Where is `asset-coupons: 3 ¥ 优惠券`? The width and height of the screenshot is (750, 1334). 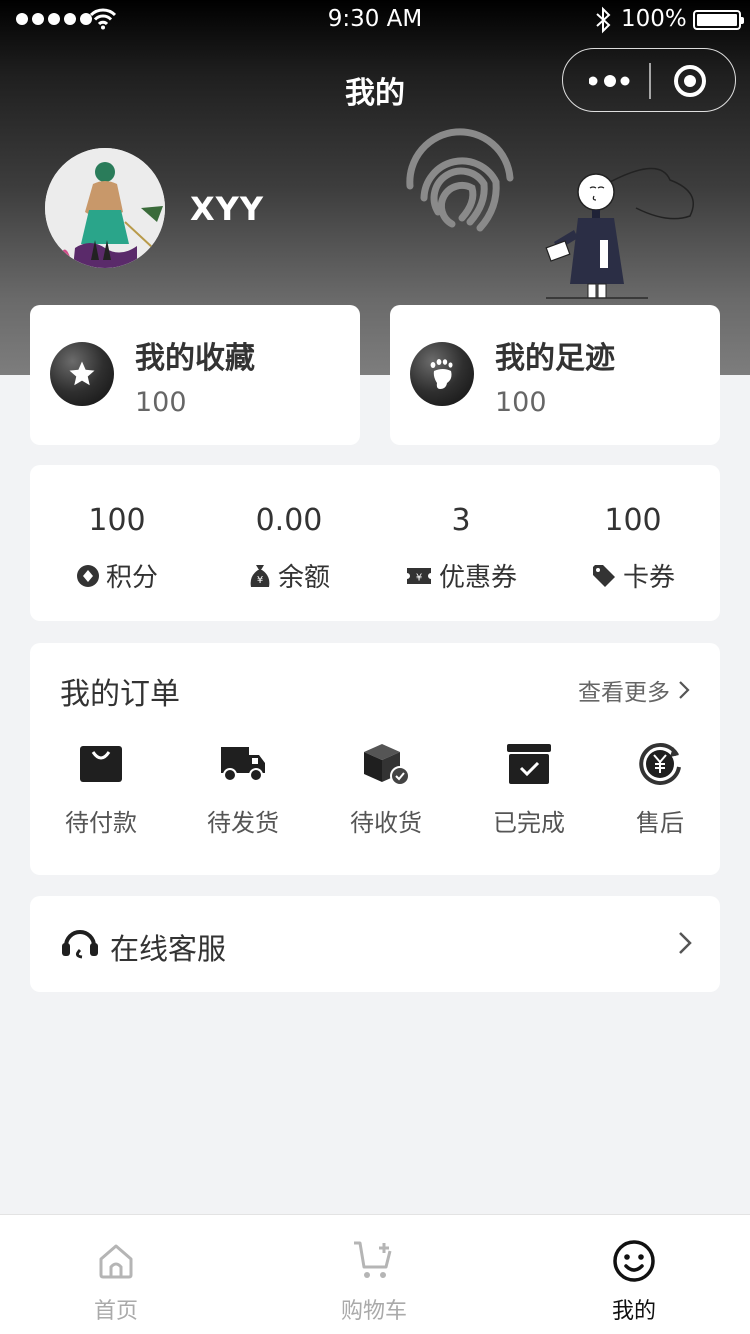
asset-coupons: 3 ¥ 优惠券 is located at coordinates (461, 543).